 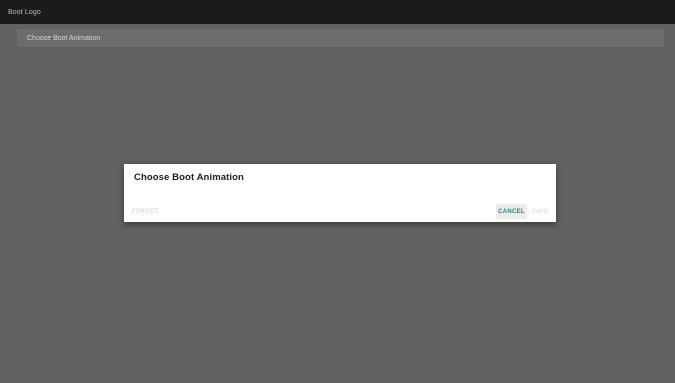 What do you see at coordinates (24, 12) in the screenshot?
I see `app-bar-title: Boot Logo` at bounding box center [24, 12].